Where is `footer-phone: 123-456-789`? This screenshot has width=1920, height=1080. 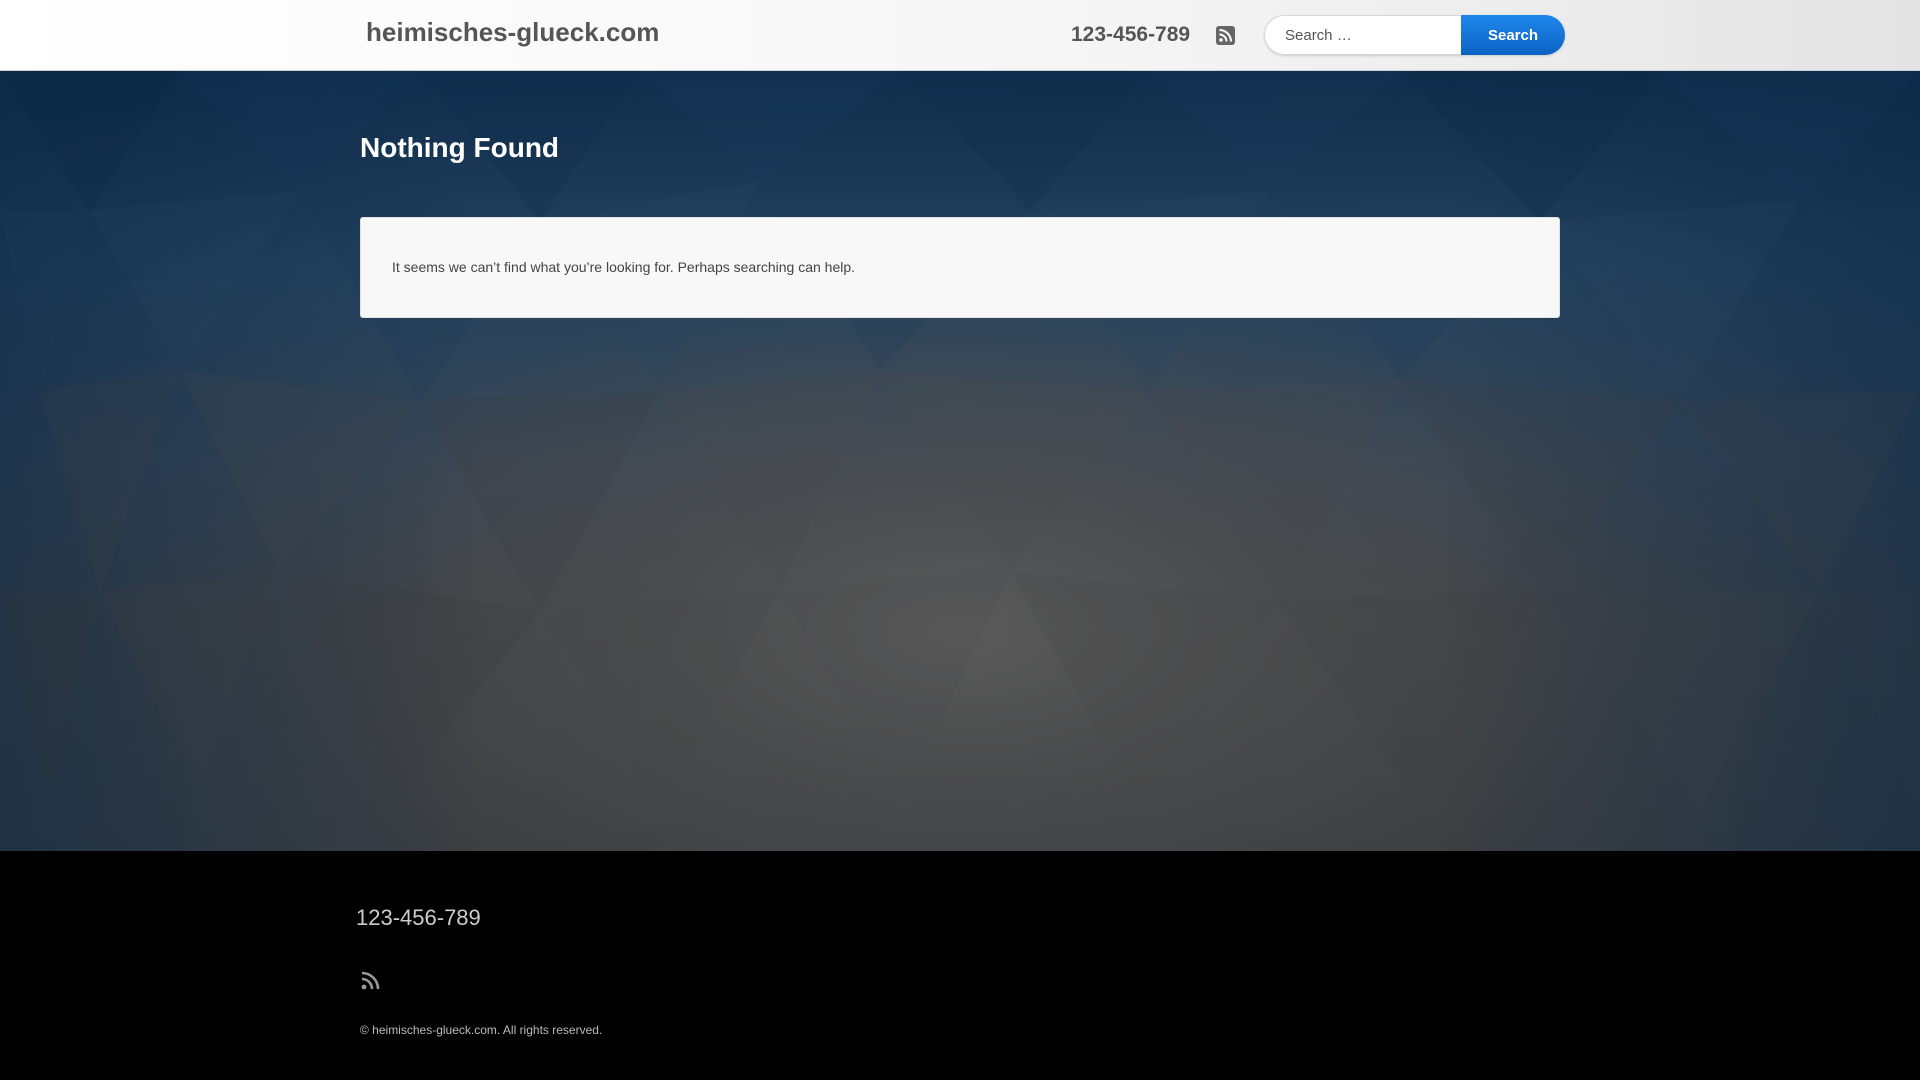 footer-phone: 123-456-789 is located at coordinates (418, 917).